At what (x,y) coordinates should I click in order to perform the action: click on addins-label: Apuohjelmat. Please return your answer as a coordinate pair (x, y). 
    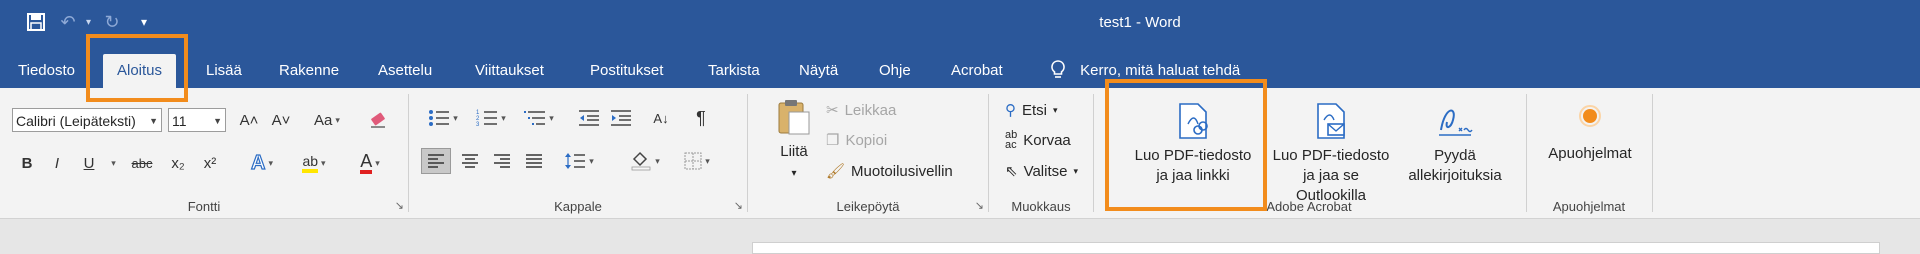
    Looking at the image, I should click on (1590, 153).